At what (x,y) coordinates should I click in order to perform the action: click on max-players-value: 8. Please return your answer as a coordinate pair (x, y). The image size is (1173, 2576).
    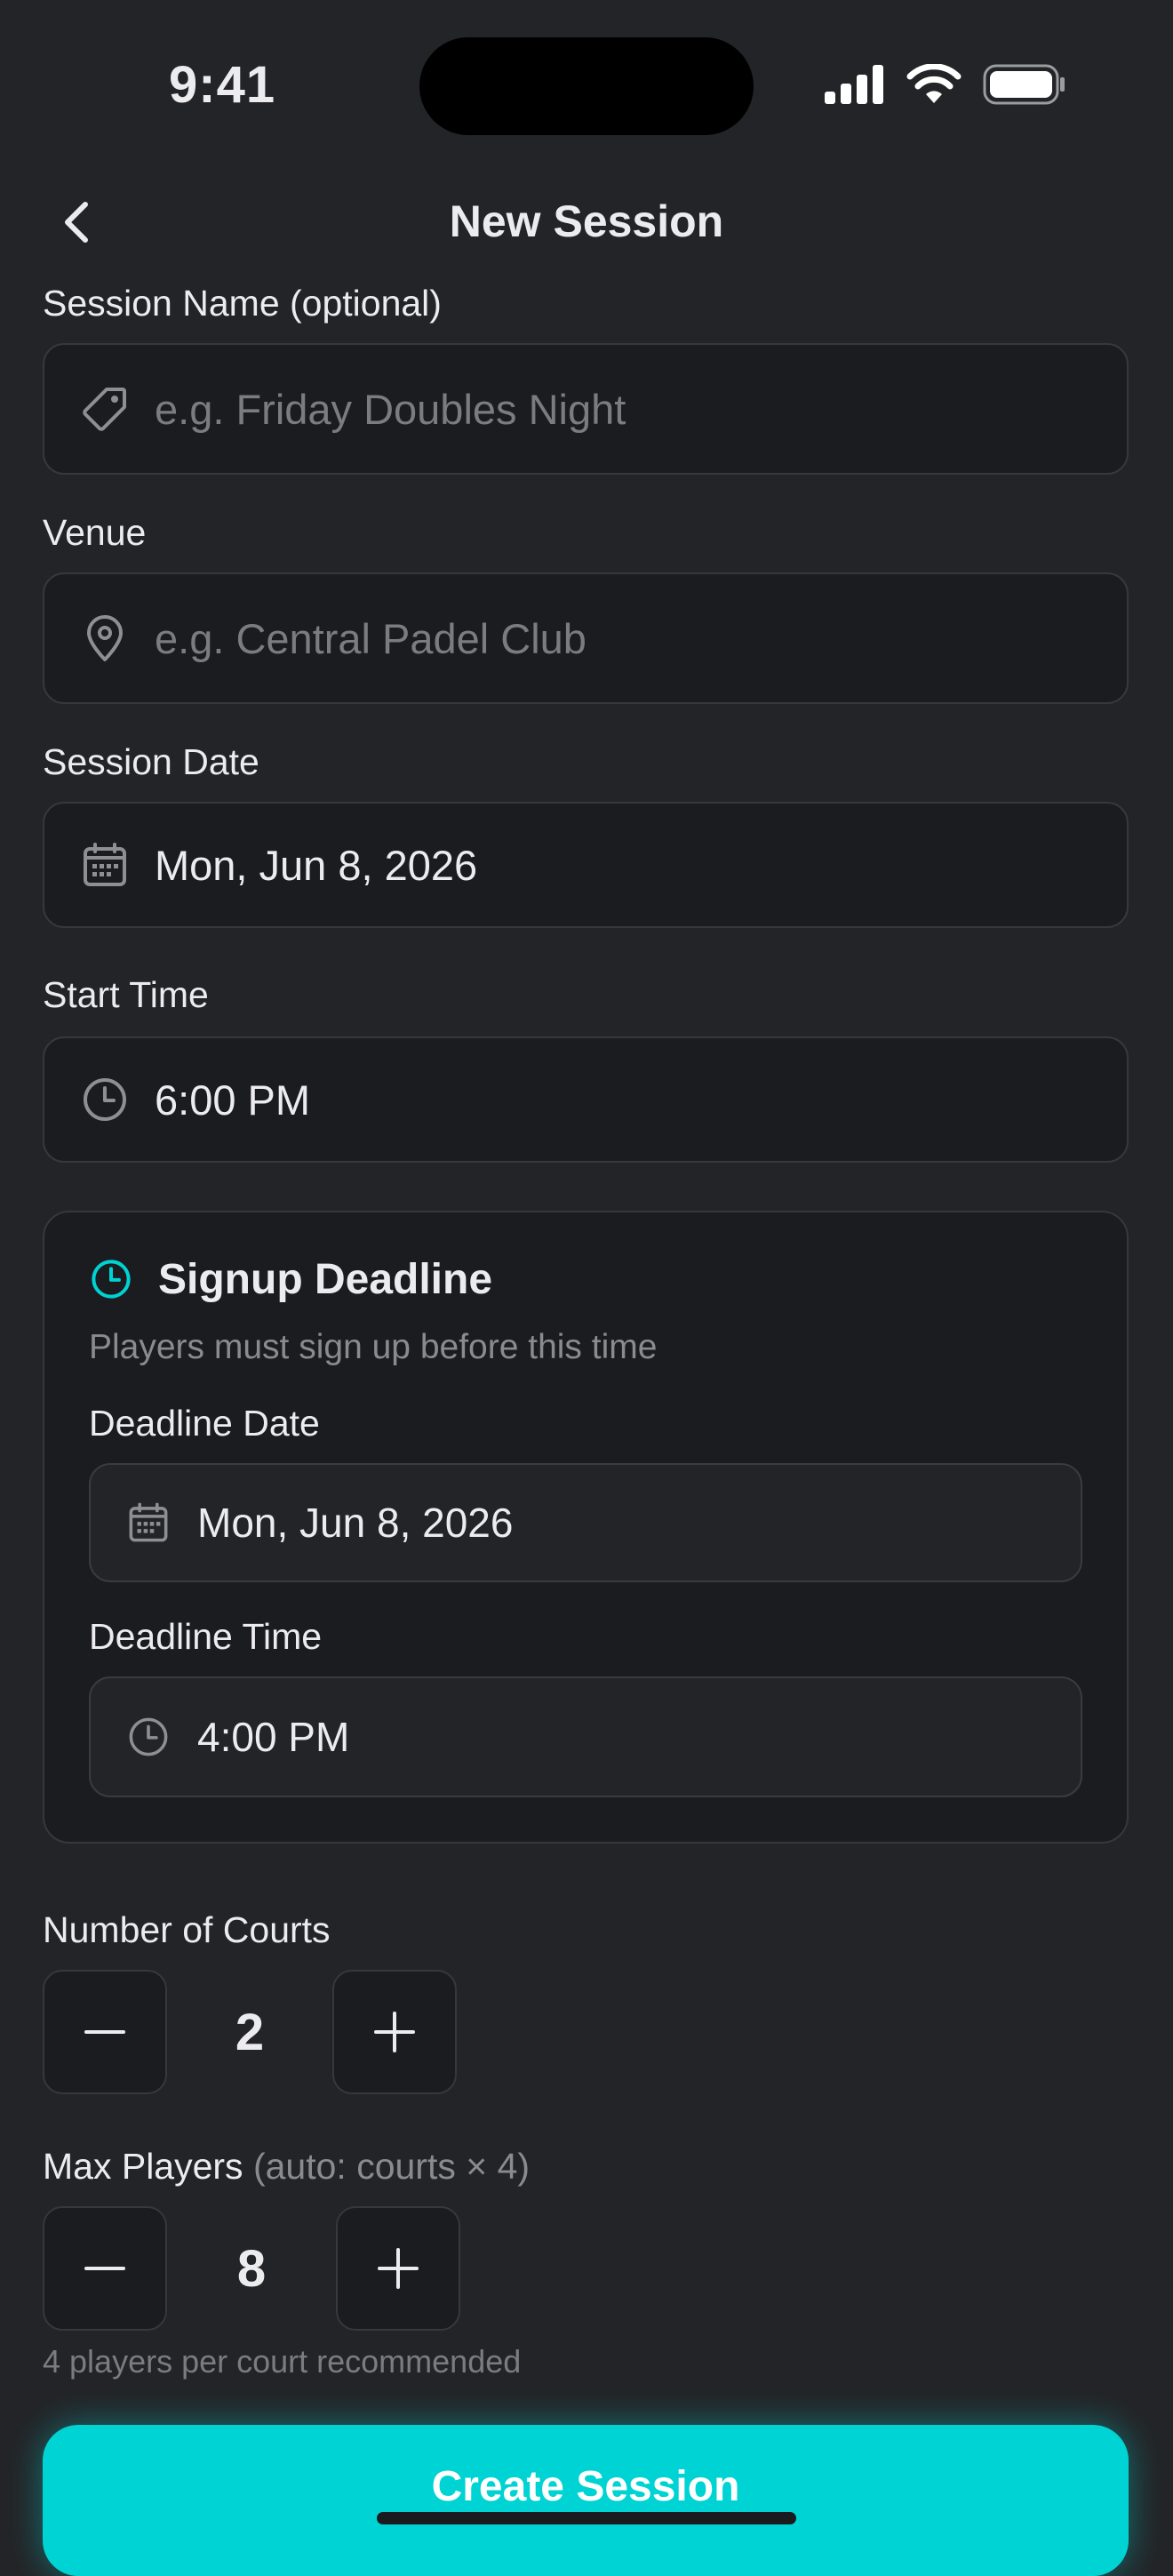
    Looking at the image, I should click on (252, 2268).